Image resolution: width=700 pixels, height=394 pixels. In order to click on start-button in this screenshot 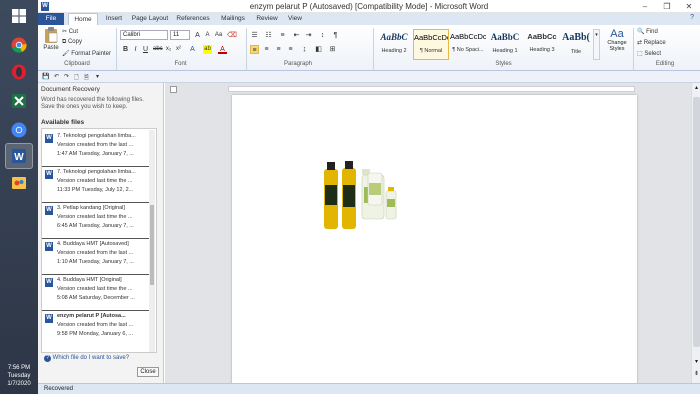, I will do `click(19, 16)`.